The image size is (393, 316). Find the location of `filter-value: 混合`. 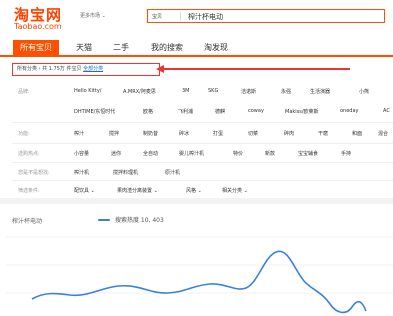

filter-value: 混合 is located at coordinates (383, 133).